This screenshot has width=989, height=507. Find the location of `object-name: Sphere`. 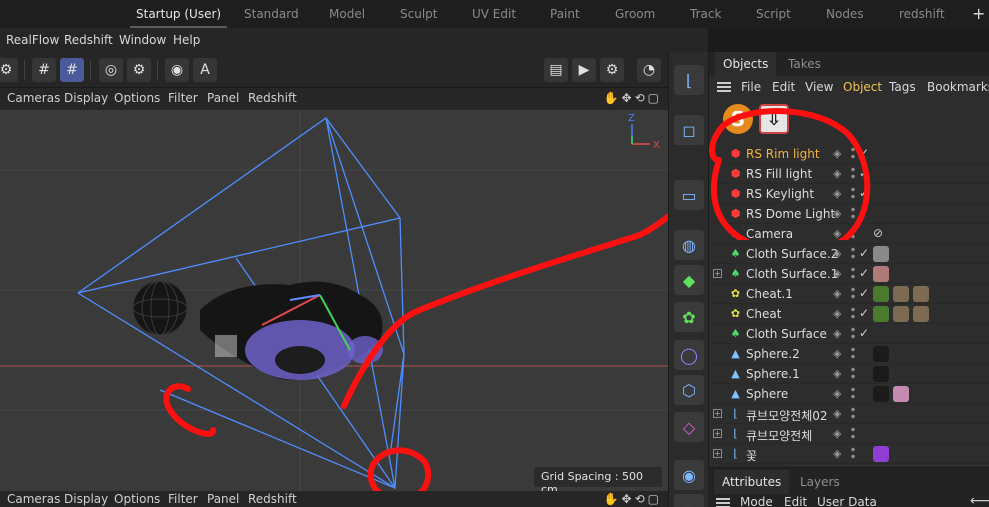

object-name: Sphere is located at coordinates (767, 394).